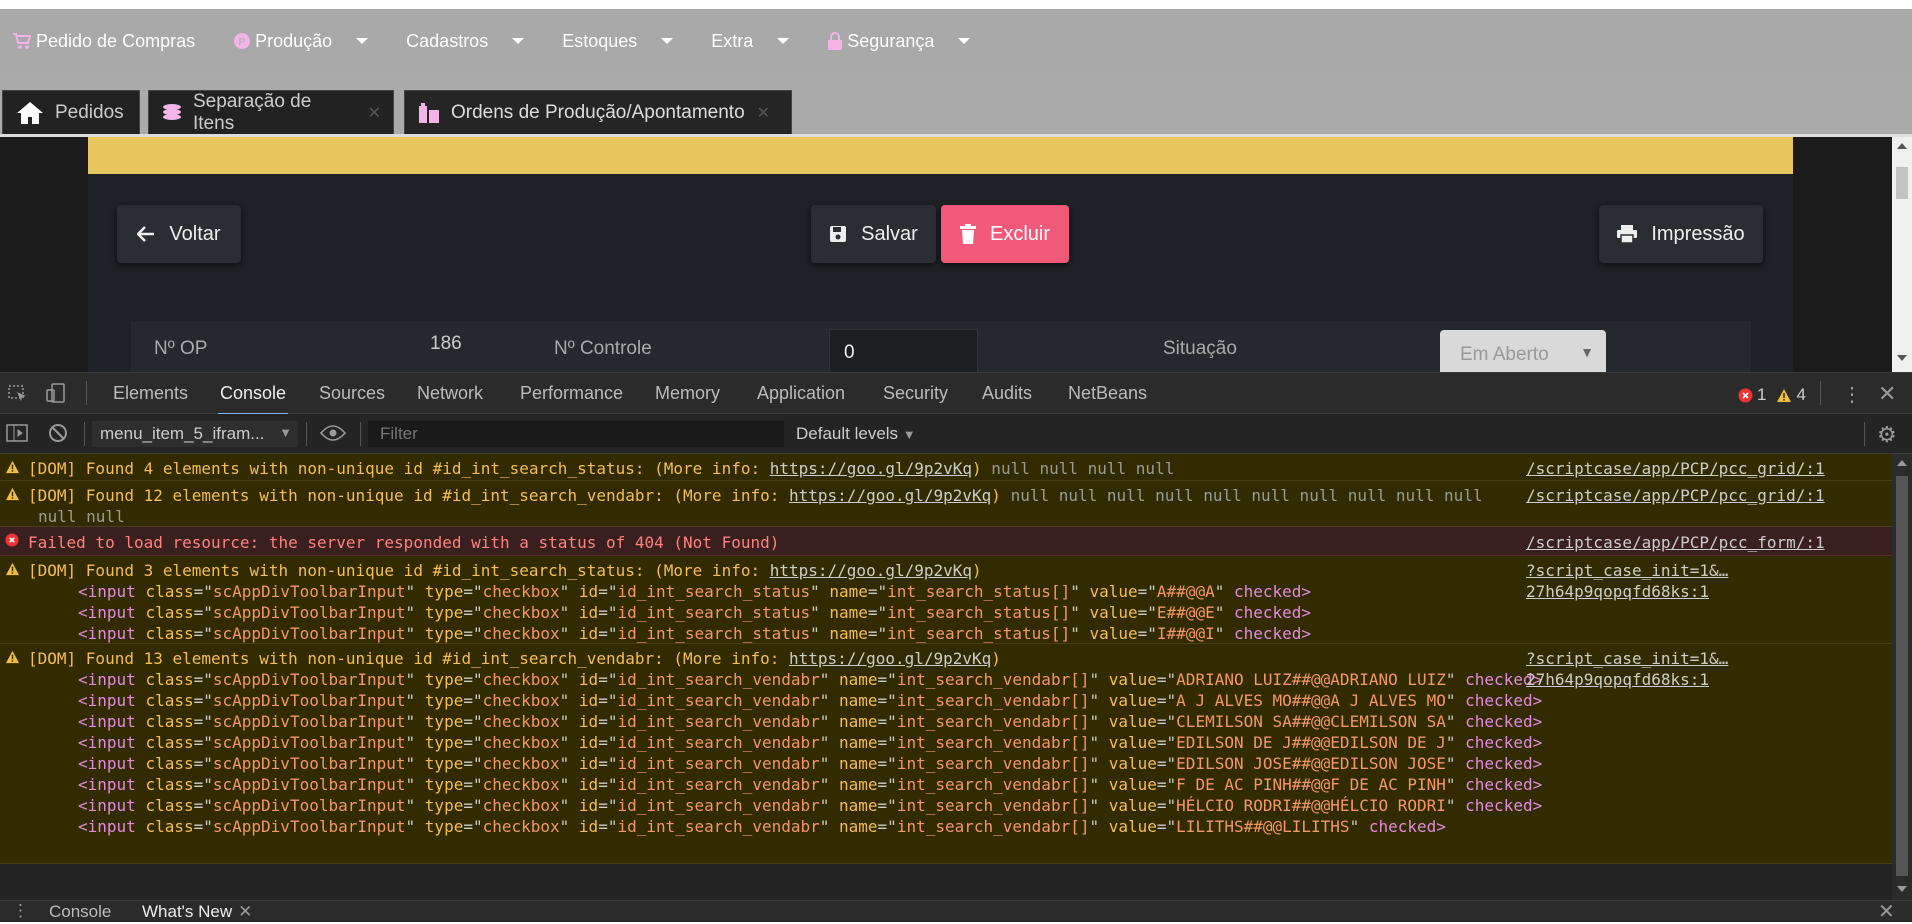 This screenshot has height=924, width=1912. What do you see at coordinates (940, 155) in the screenshot?
I see `form-header-bar` at bounding box center [940, 155].